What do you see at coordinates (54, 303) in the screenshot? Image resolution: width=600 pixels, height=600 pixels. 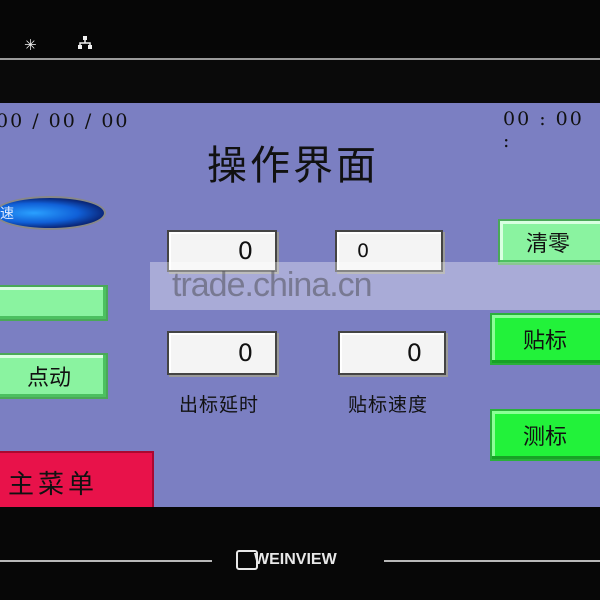 I see `partially-hidden-button` at bounding box center [54, 303].